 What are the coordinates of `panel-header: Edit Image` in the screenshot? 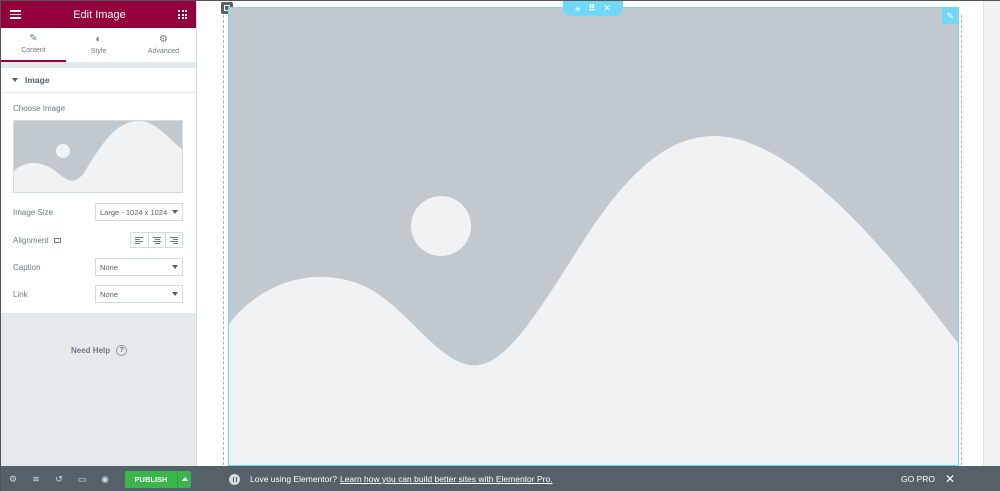 It's located at (98, 14).